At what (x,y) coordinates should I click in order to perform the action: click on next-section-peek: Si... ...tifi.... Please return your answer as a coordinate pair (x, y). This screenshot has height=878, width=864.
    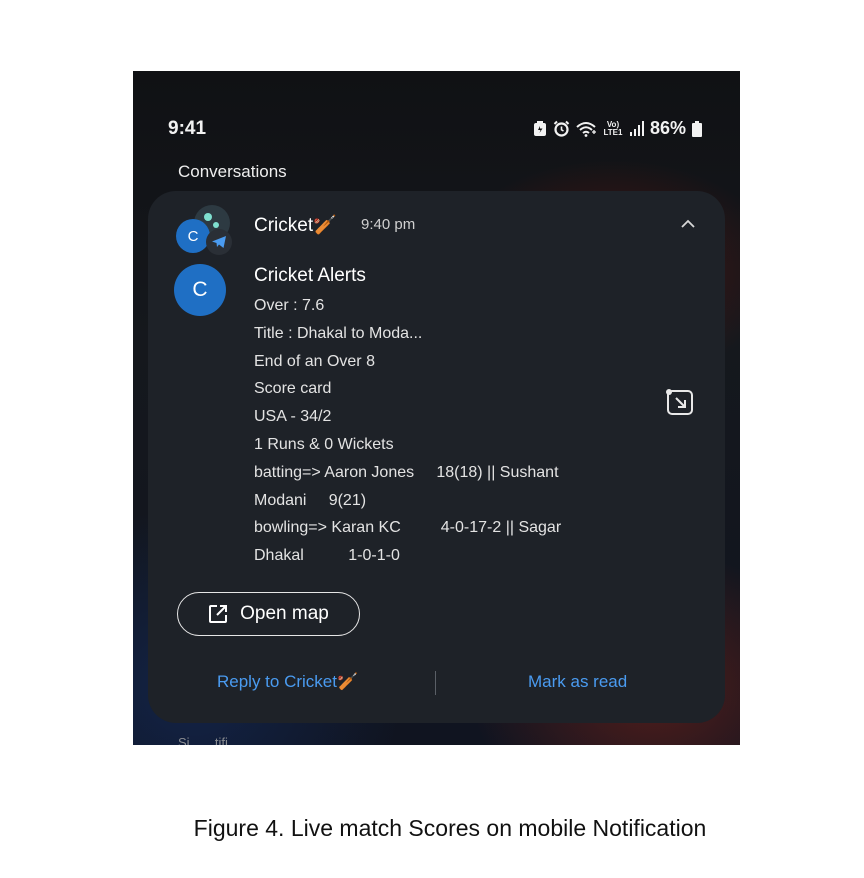
    Looking at the image, I should click on (208, 740).